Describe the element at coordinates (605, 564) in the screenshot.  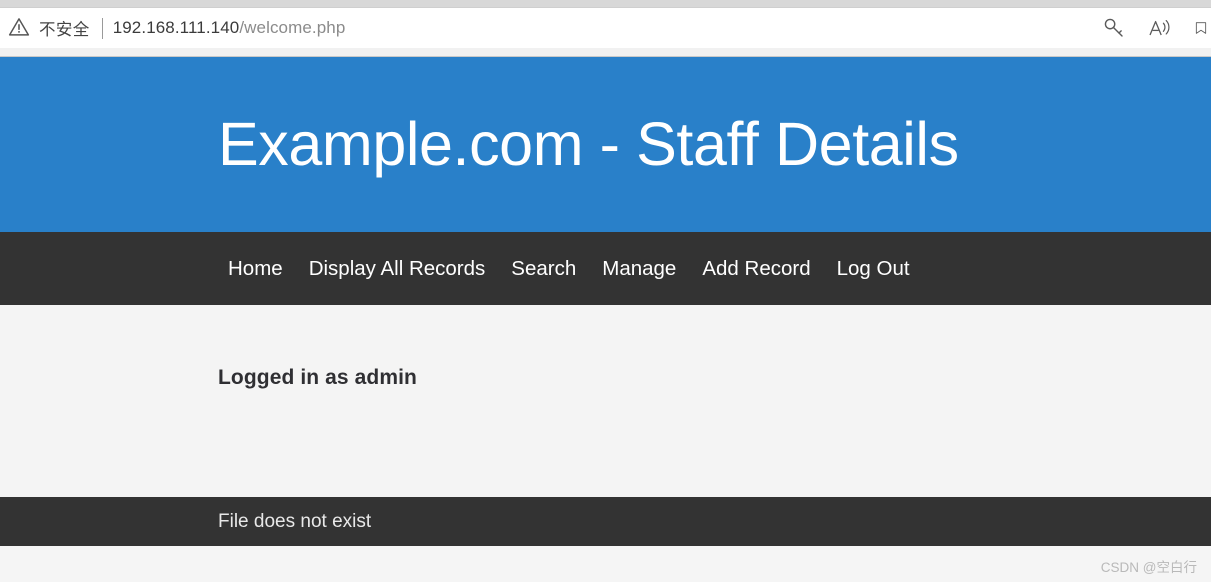
I see `page-bottom-area: CSDN @空白行` at that location.